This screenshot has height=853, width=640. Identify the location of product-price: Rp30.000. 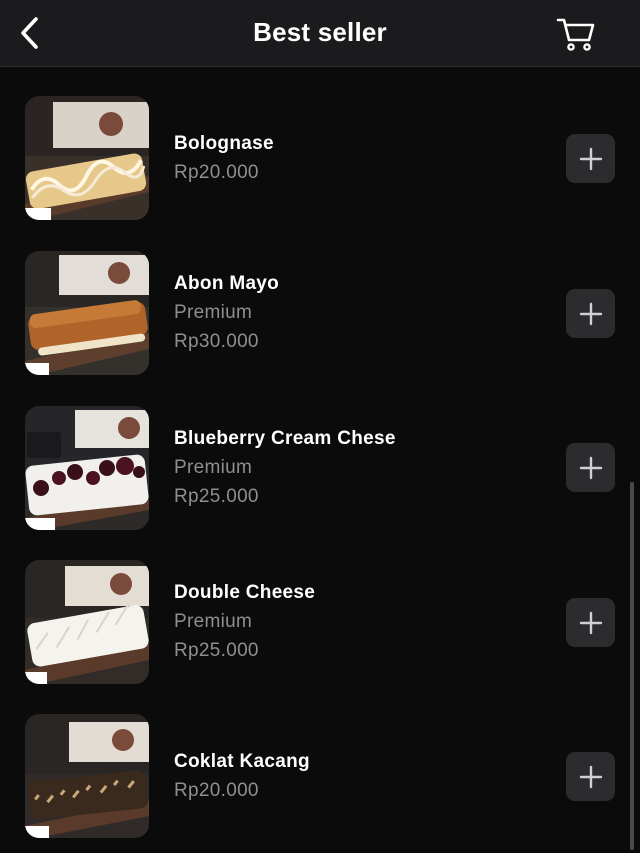
(216, 341).